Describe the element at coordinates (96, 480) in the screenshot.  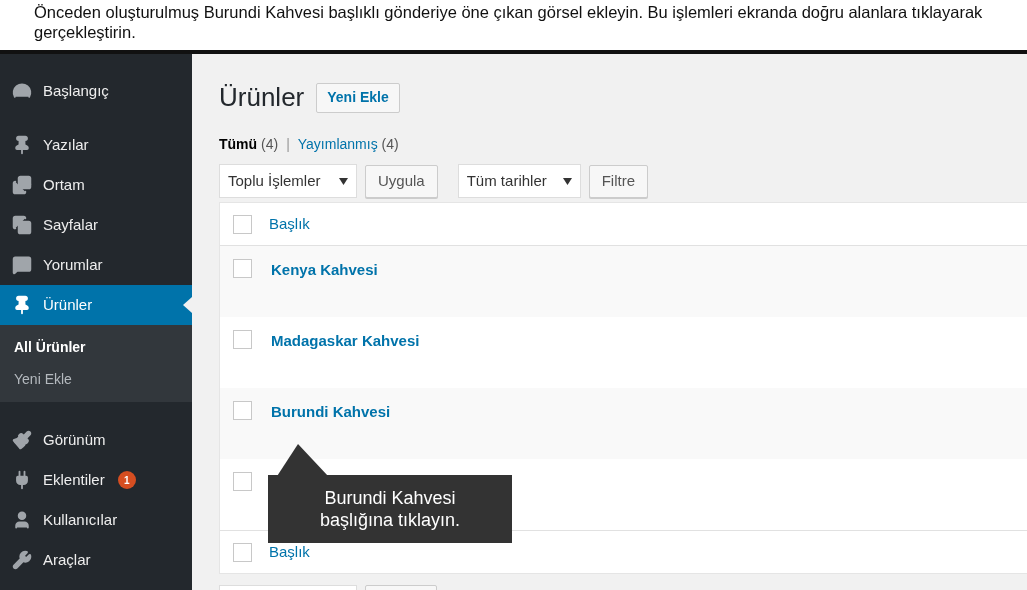
I see `sidebar-item: Eklentiler 1` at that location.